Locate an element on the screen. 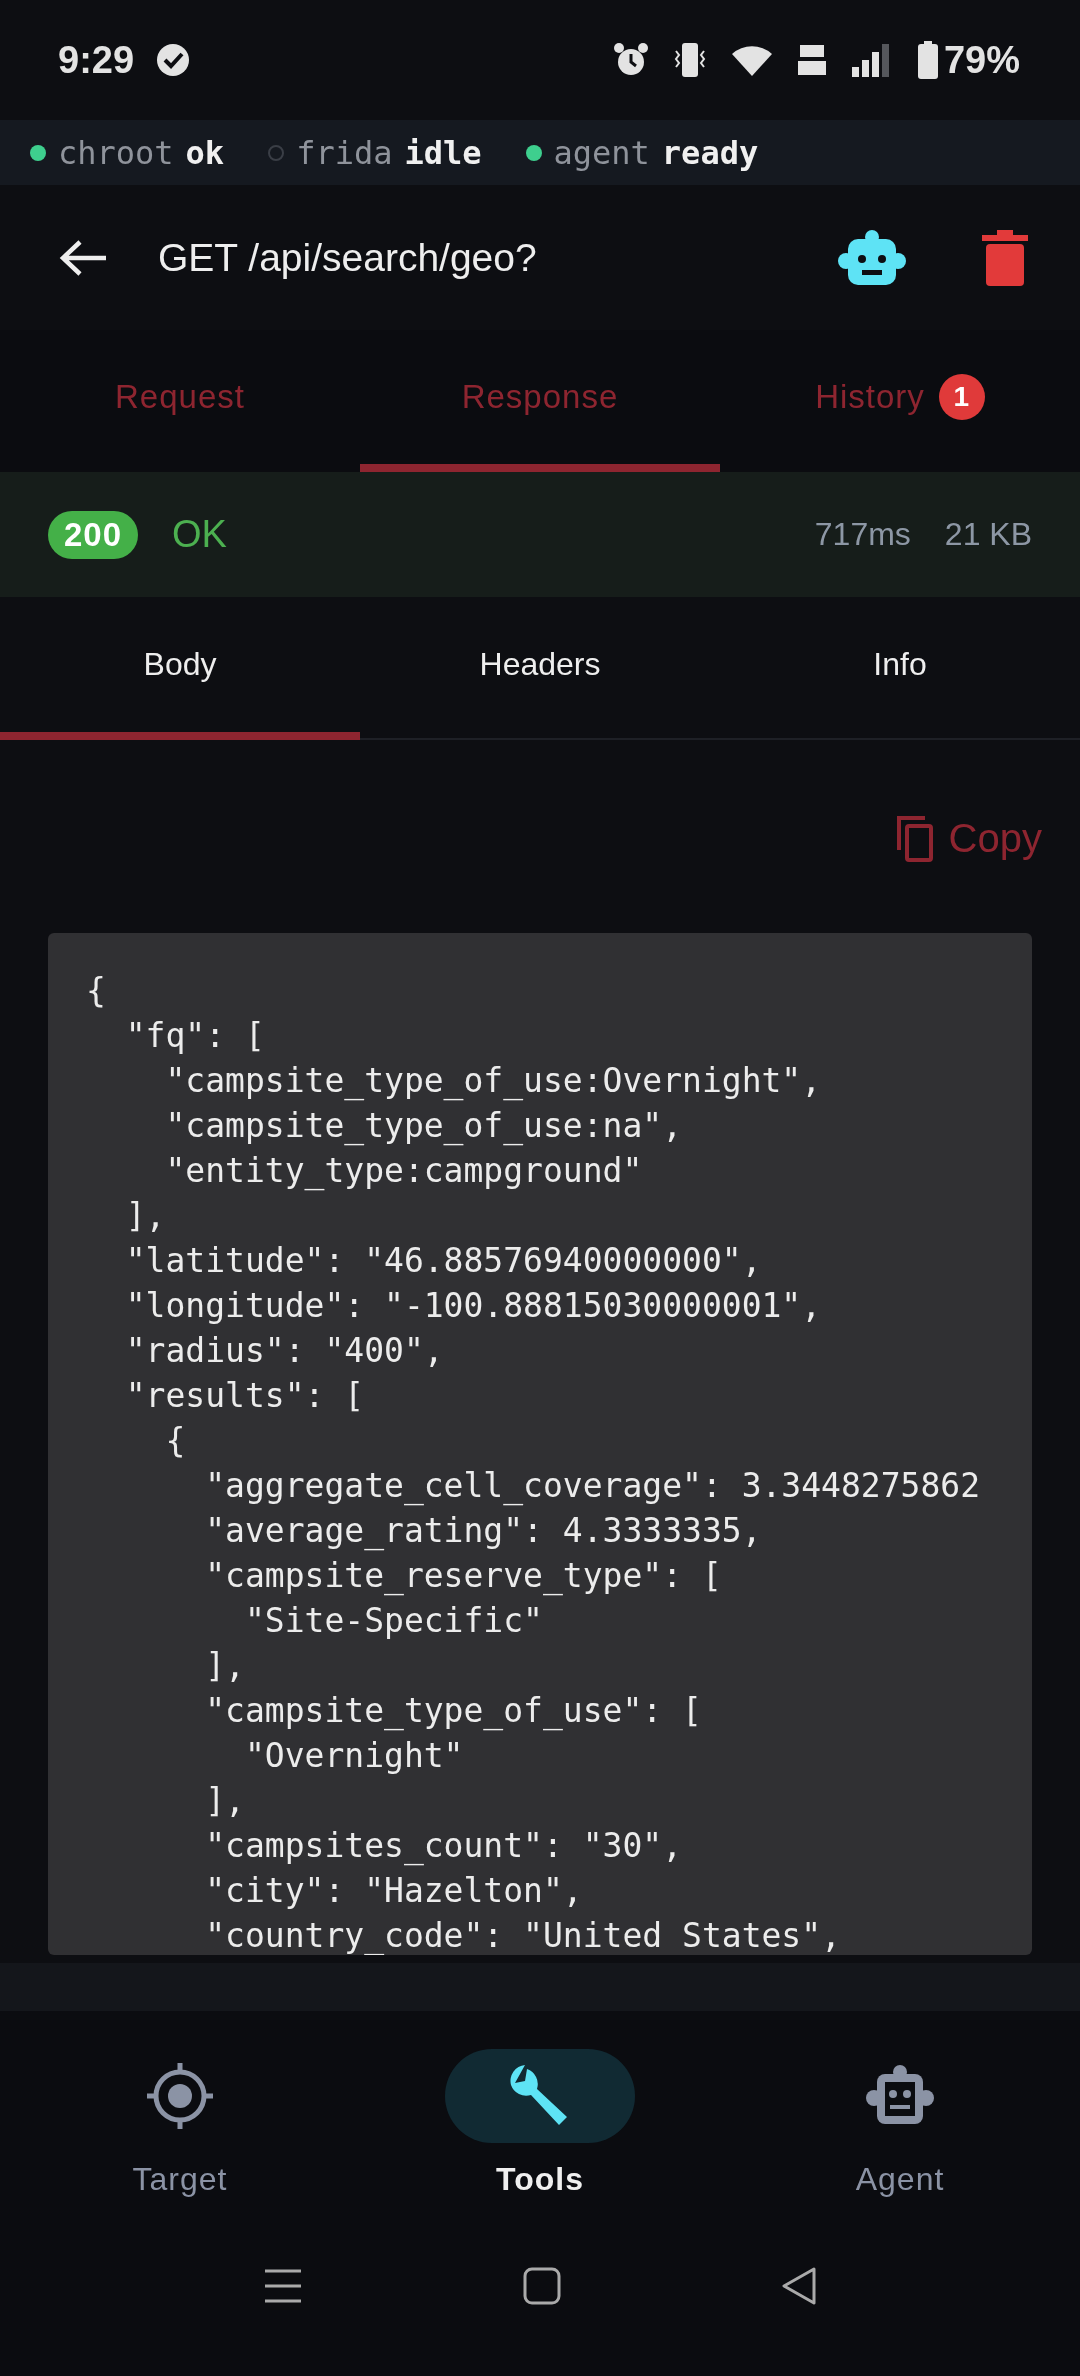  code-line: "latitude": "46.88576940000000", is located at coordinates (443, 1261).